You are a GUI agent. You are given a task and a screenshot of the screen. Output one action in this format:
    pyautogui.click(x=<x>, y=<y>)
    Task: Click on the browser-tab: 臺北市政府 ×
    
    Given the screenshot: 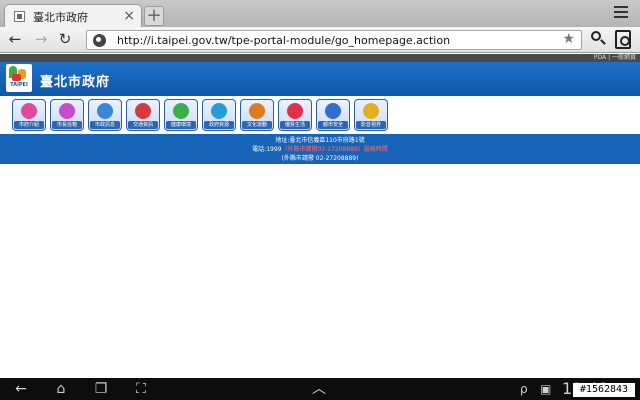 What is the action you would take?
    pyautogui.click(x=73, y=16)
    